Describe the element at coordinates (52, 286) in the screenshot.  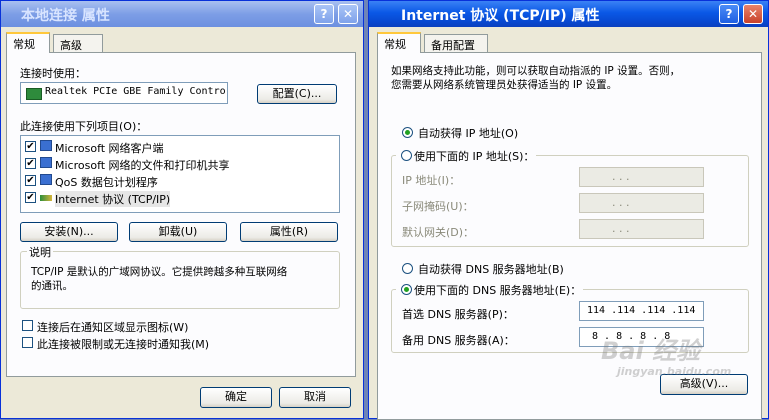
I see `description-line-2: 的通讯。` at that location.